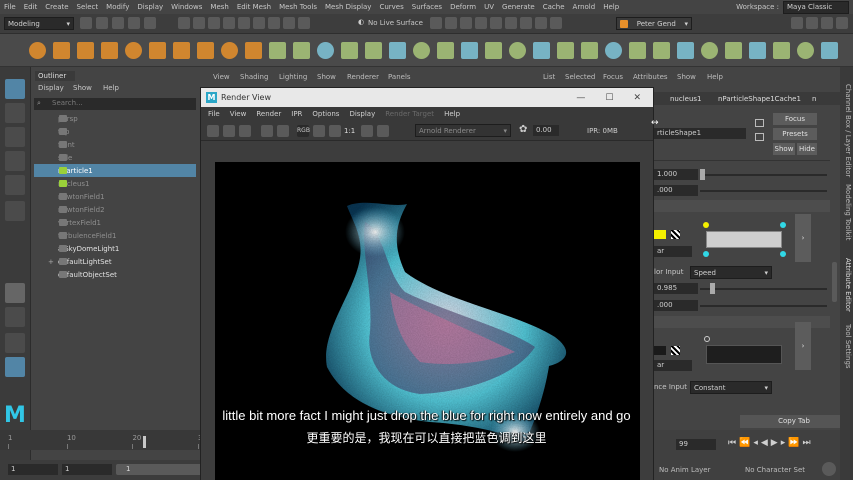  What do you see at coordinates (115, 118) in the screenshot?
I see `outliner-item: persp` at bounding box center [115, 118].